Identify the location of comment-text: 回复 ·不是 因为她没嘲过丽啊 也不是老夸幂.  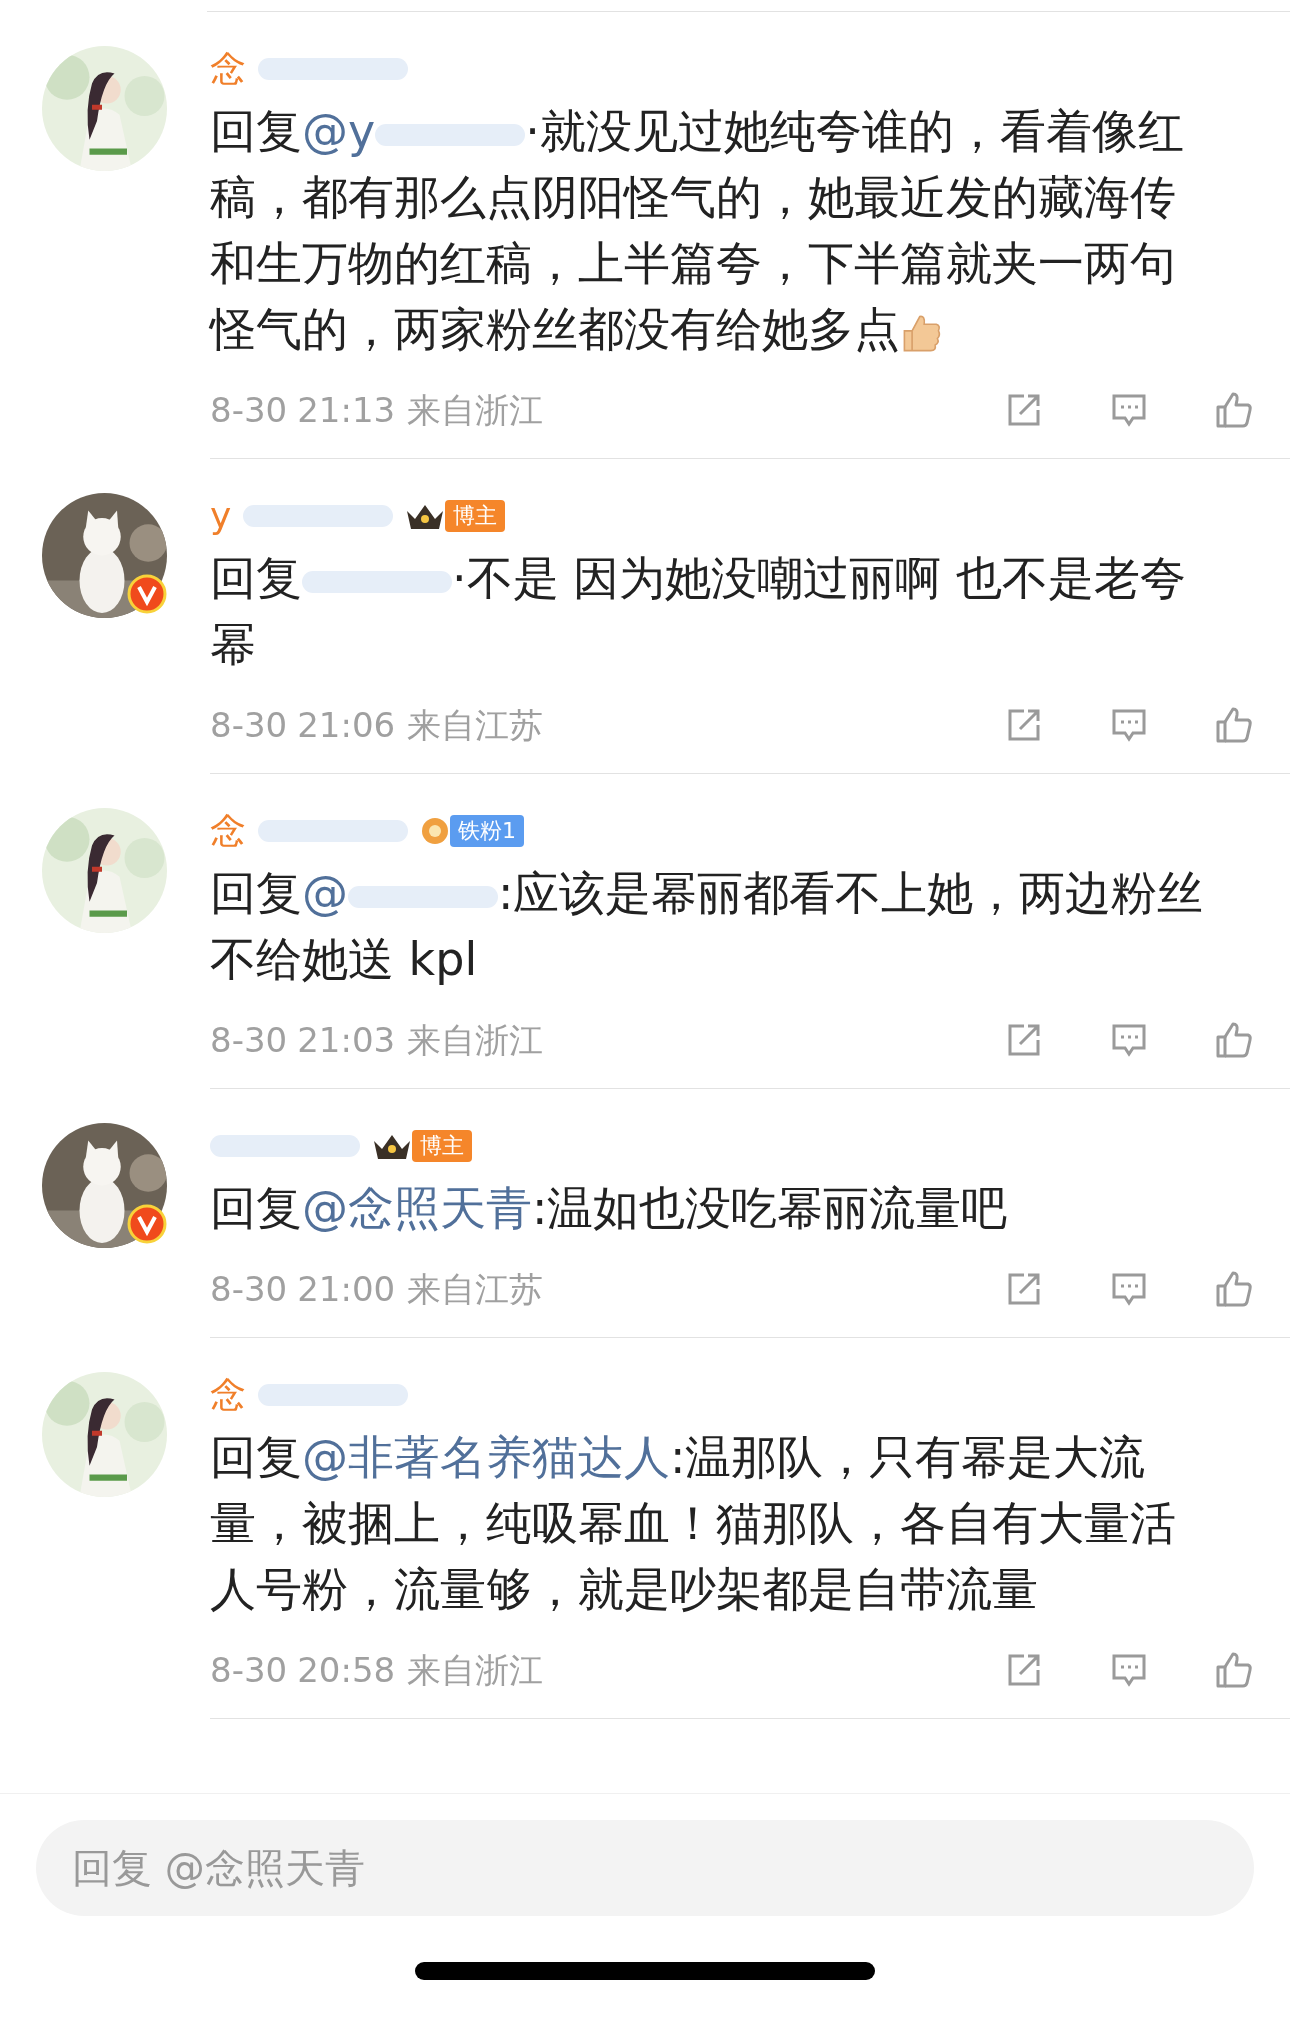
(698, 611).